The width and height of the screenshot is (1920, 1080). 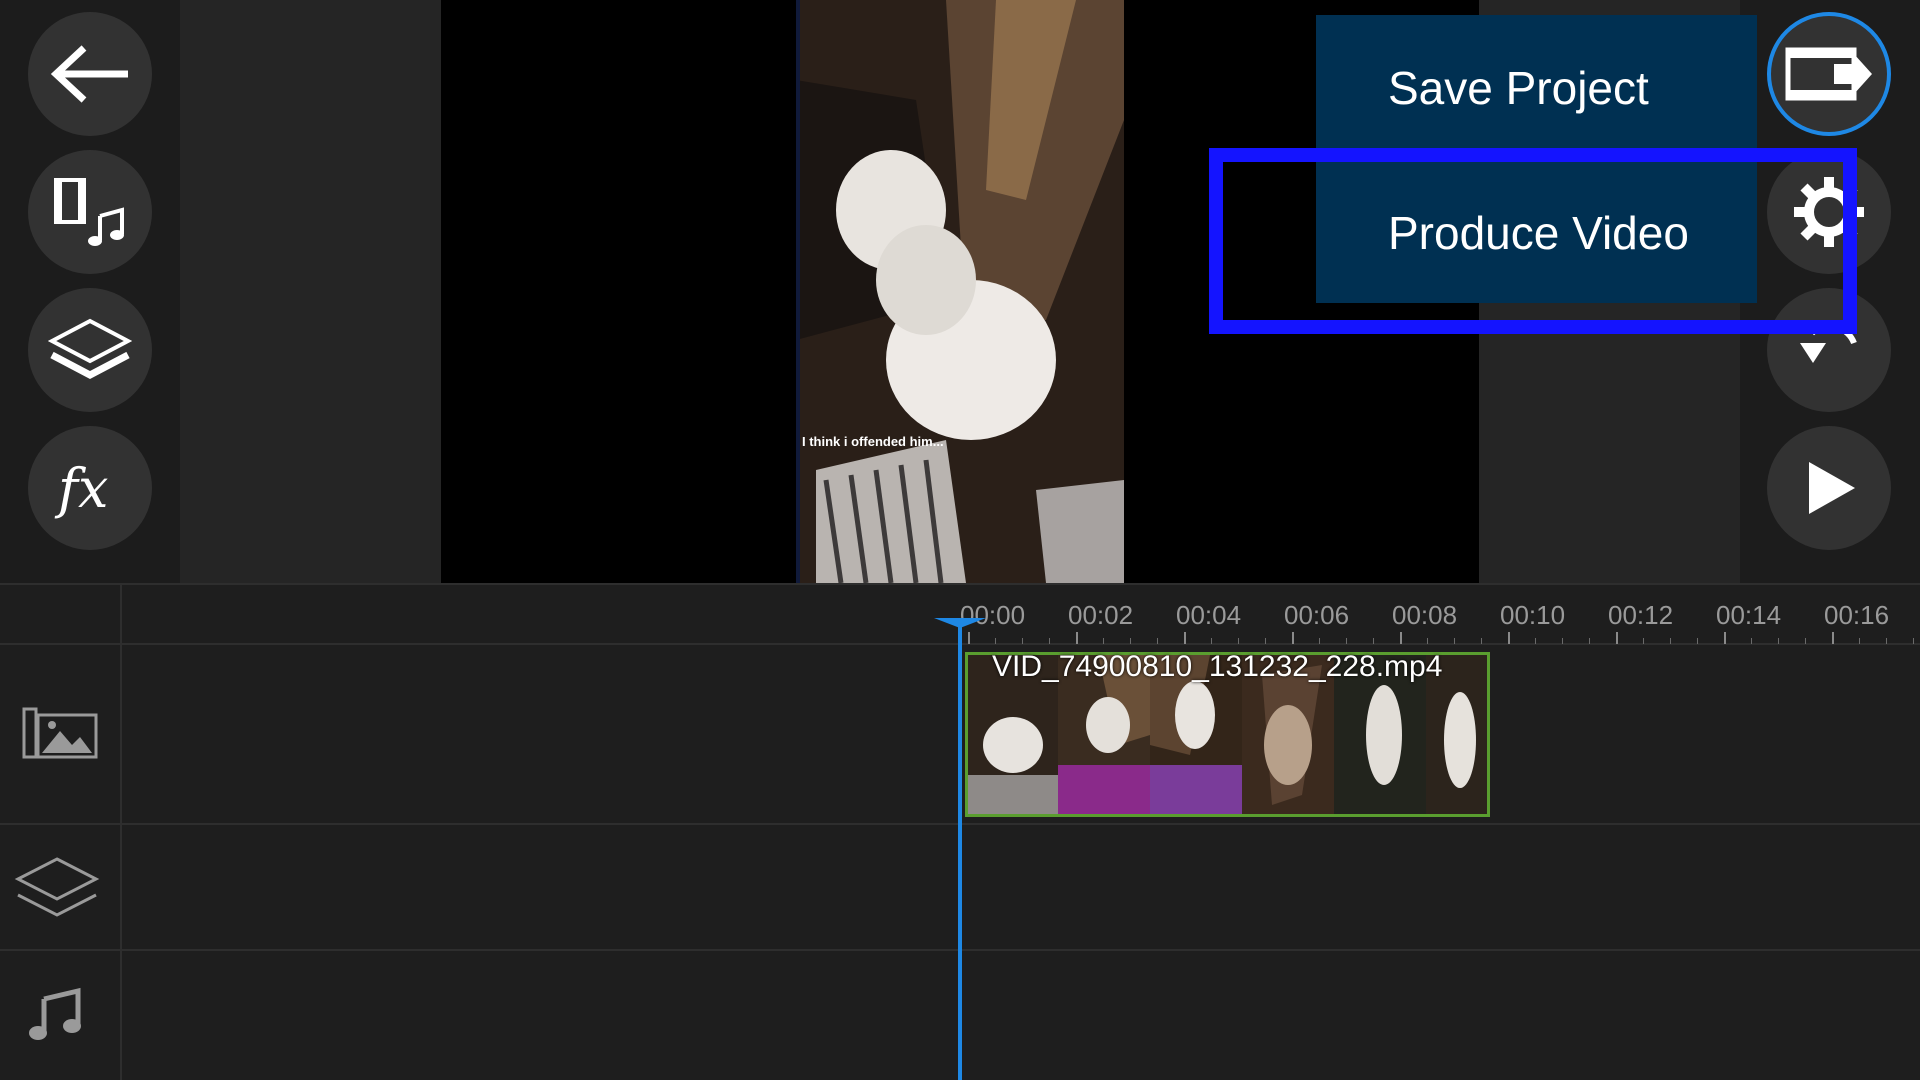 What do you see at coordinates (1641, 615) in the screenshot?
I see `tick-label: 00:12` at bounding box center [1641, 615].